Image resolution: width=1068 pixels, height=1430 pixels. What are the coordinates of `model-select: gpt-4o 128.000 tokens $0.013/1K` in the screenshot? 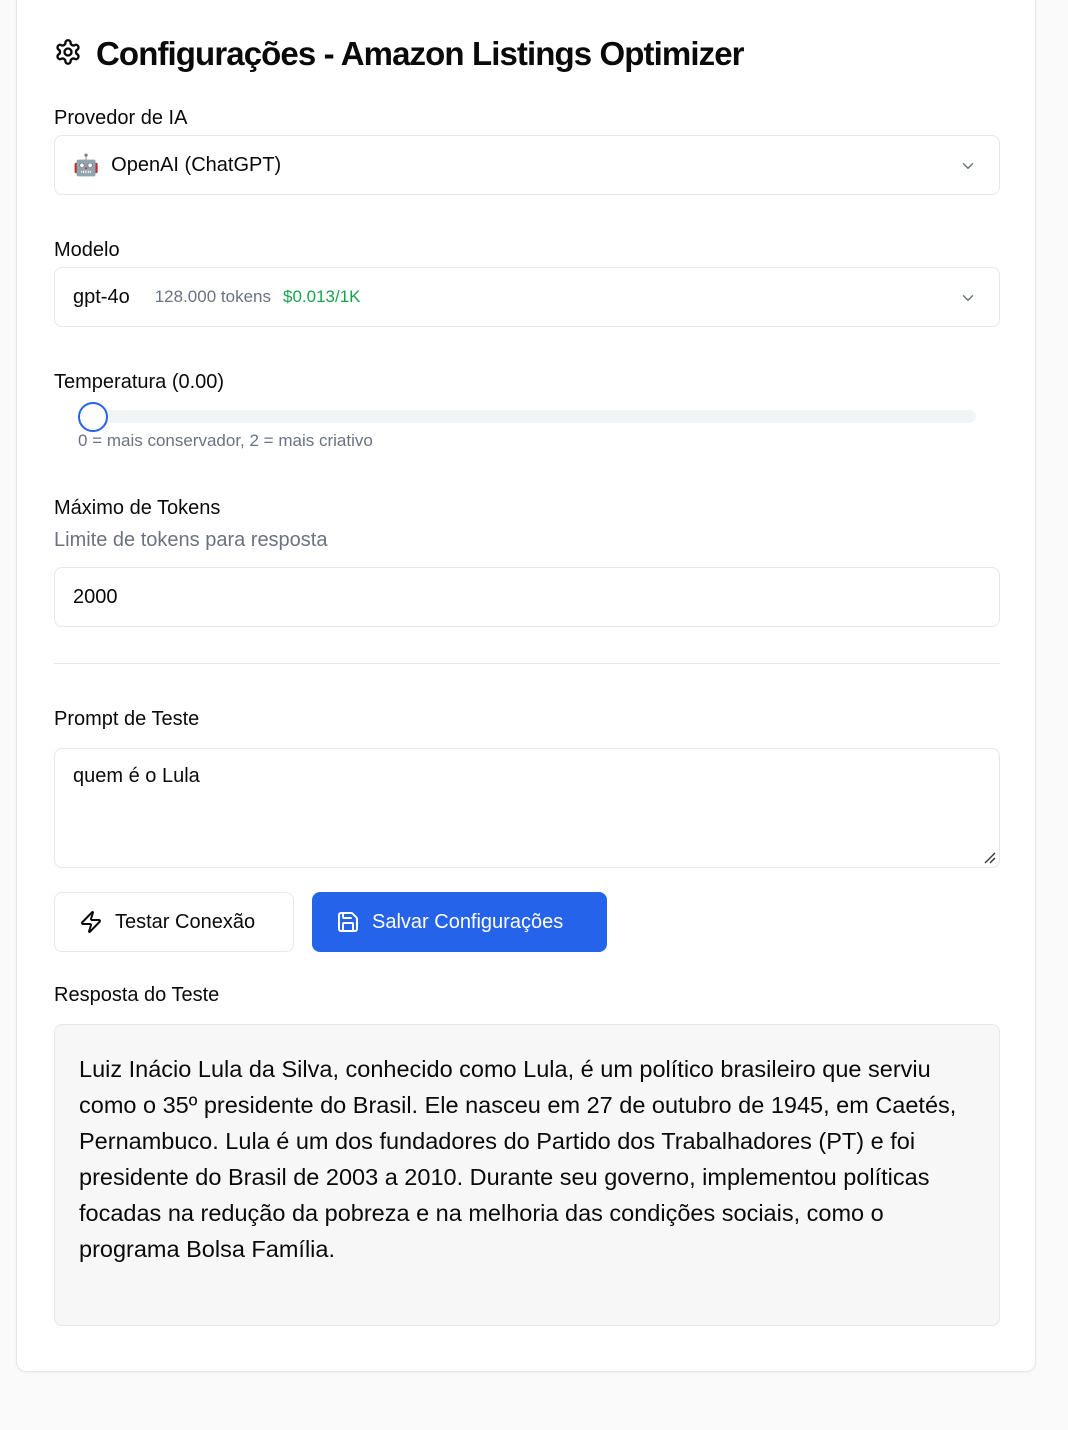 It's located at (527, 297).